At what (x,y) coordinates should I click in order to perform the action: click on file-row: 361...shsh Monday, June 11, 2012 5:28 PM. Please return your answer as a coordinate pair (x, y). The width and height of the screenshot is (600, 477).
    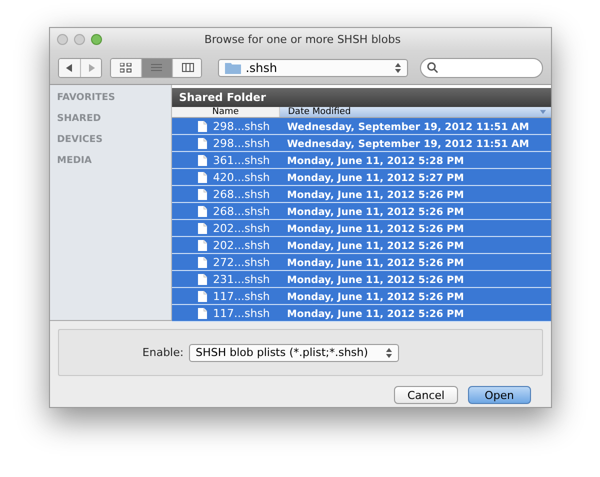
    Looking at the image, I should click on (361, 160).